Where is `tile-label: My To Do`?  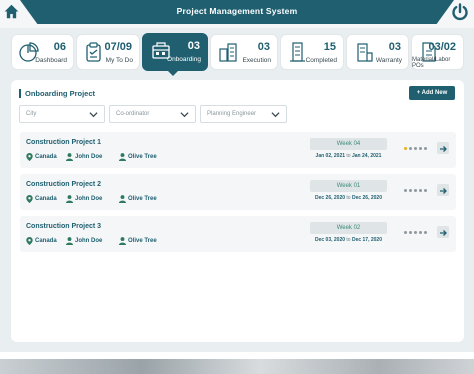
tile-label: My To Do is located at coordinates (119, 60).